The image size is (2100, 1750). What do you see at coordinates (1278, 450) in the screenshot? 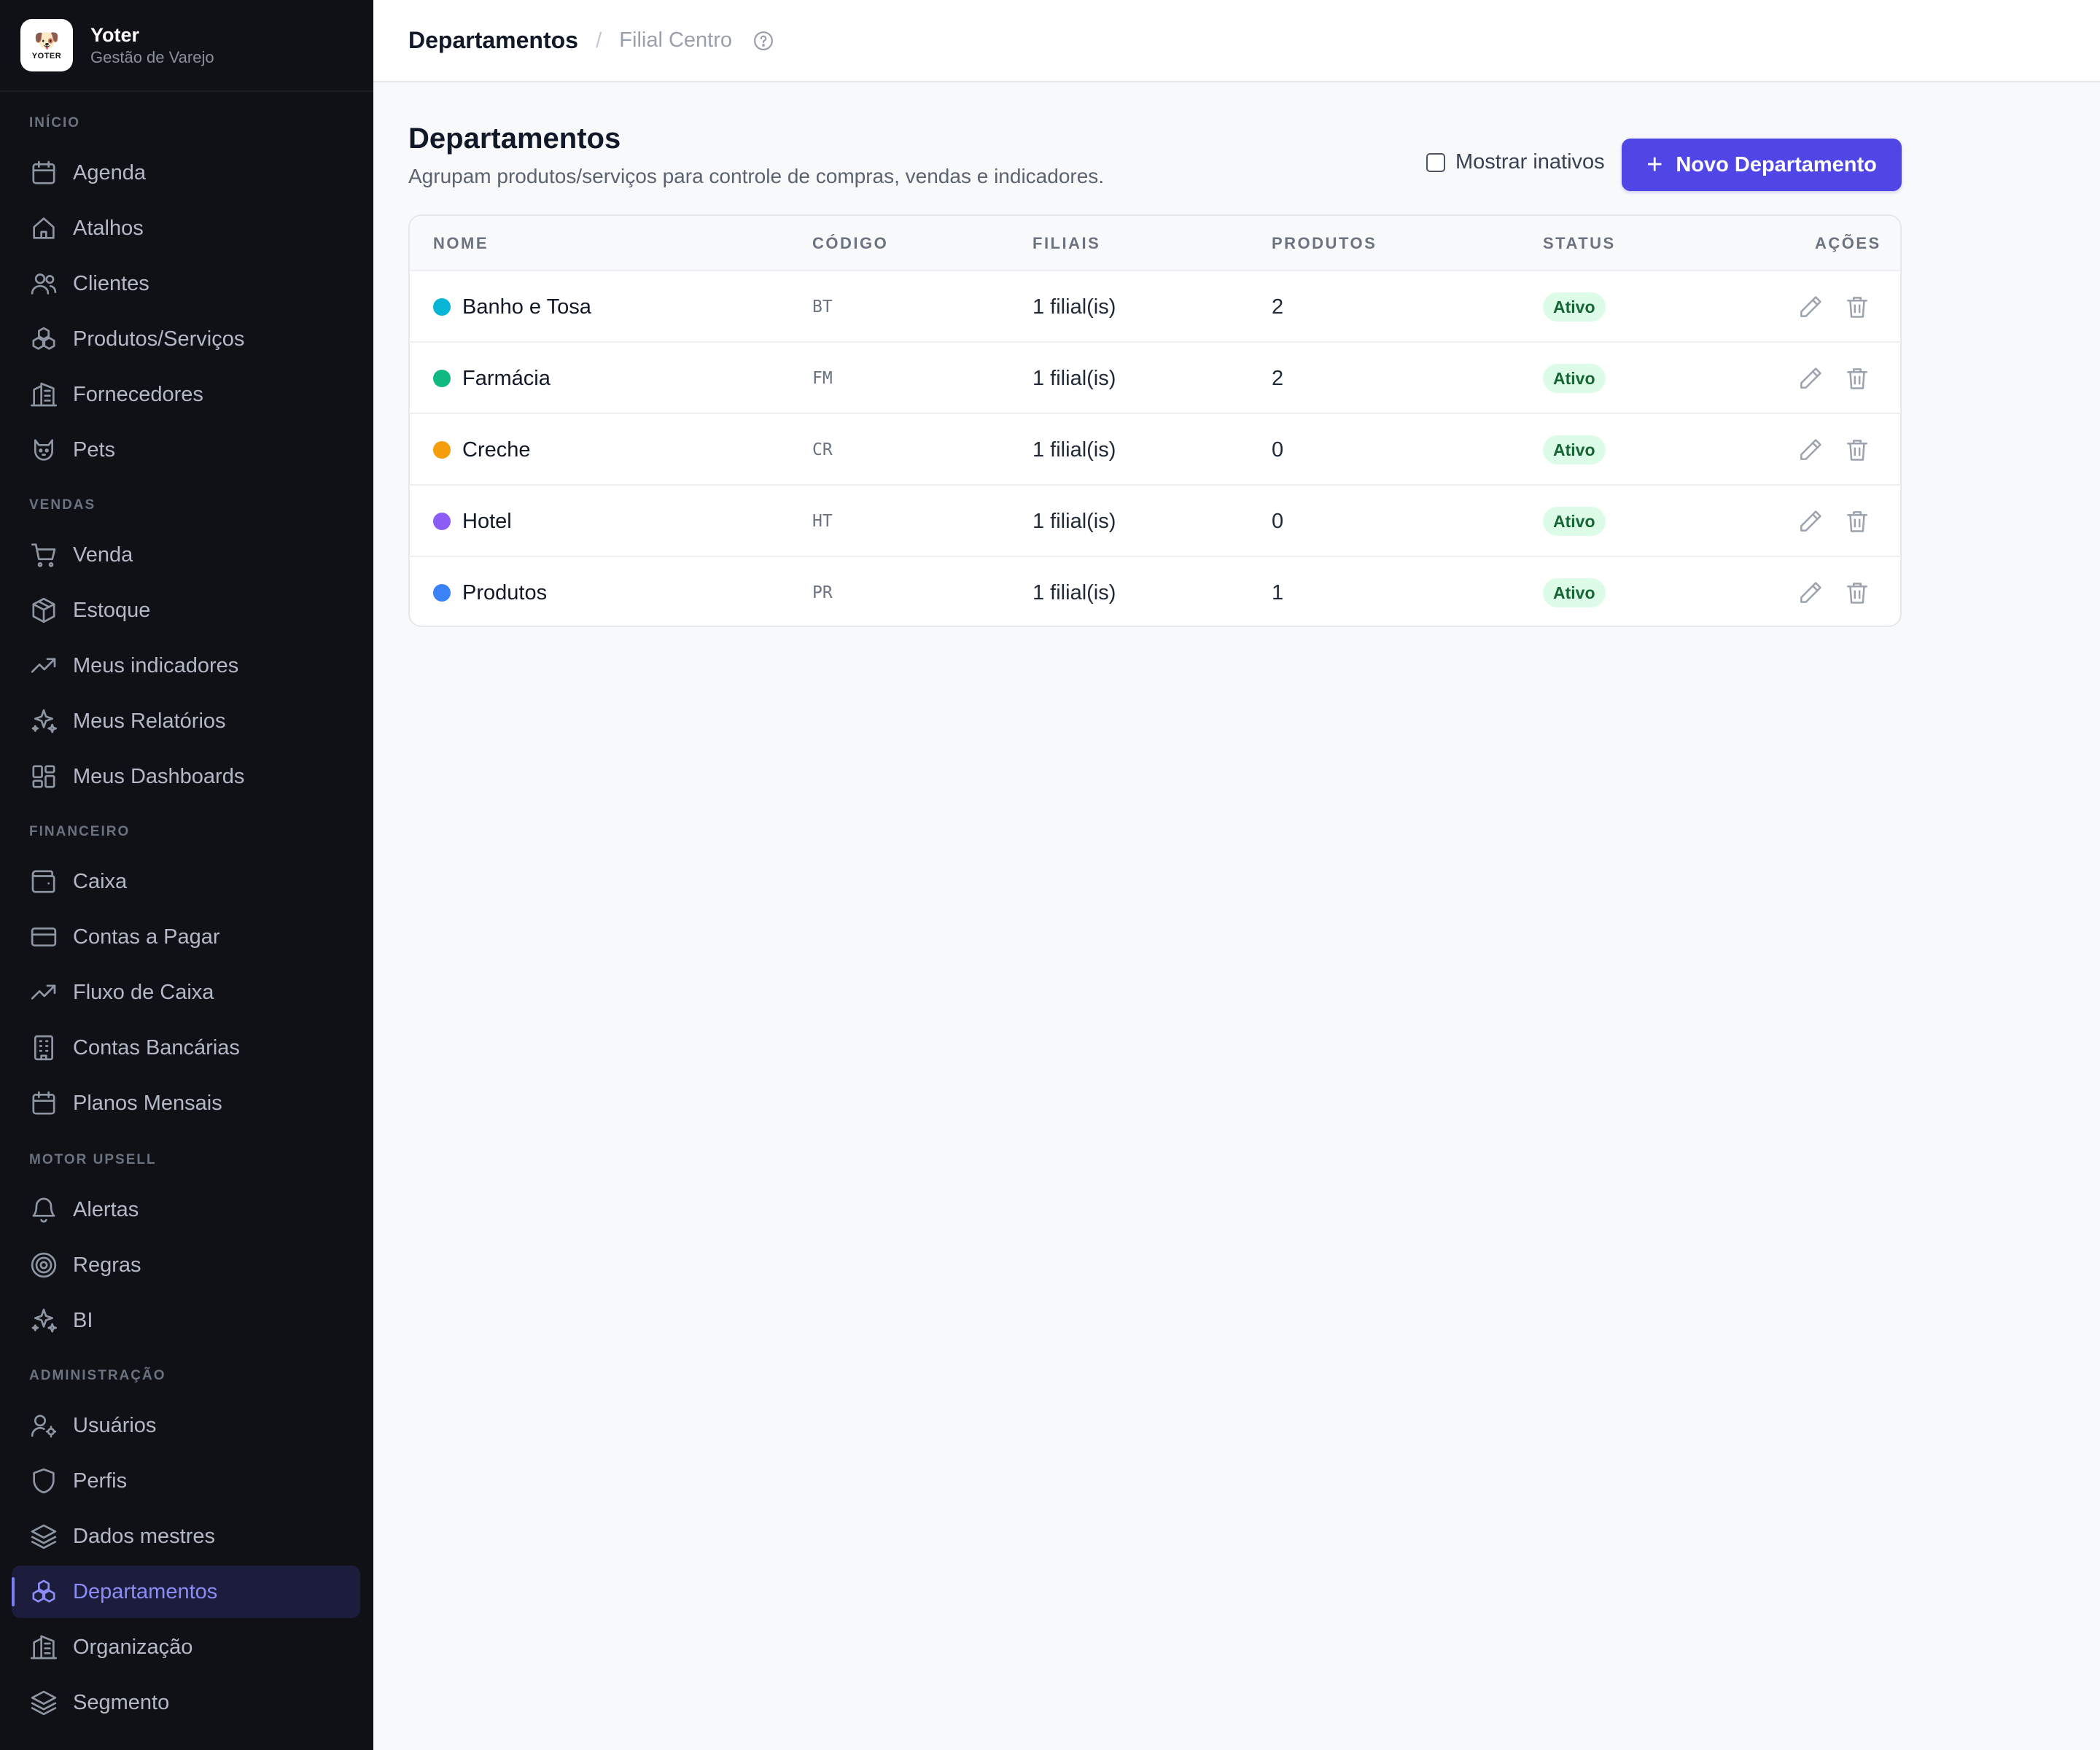
I see `cell-products: 0` at bounding box center [1278, 450].